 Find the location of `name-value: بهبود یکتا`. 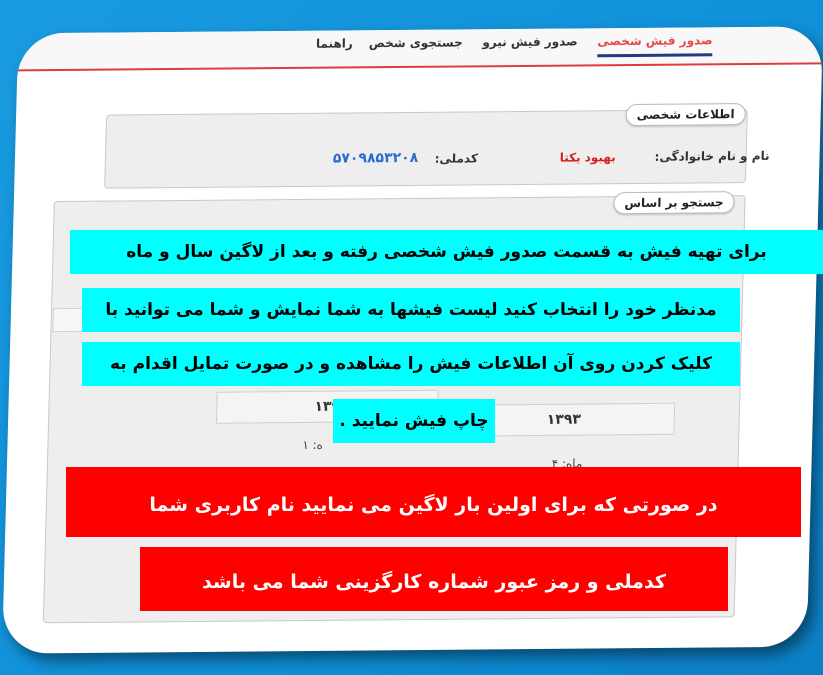

name-value: بهبود یکتا is located at coordinates (587, 157).